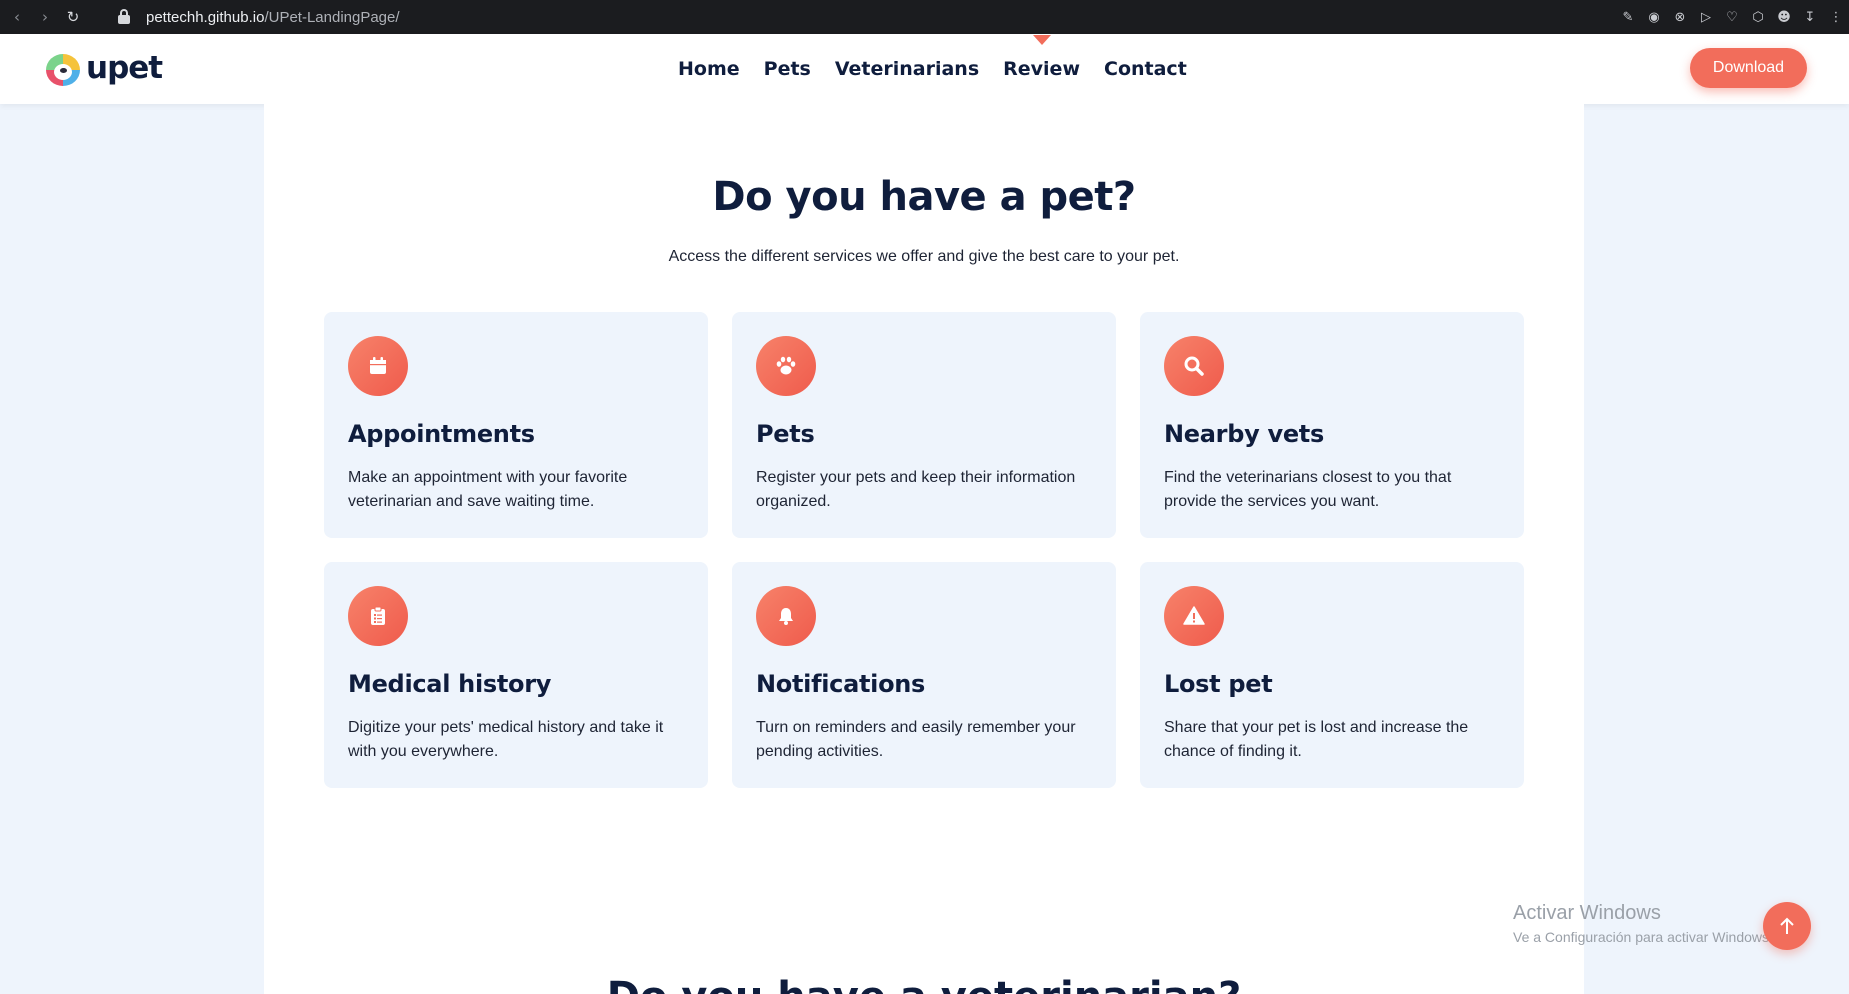 This screenshot has height=994, width=1849. I want to click on card-title: Pets, so click(785, 434).